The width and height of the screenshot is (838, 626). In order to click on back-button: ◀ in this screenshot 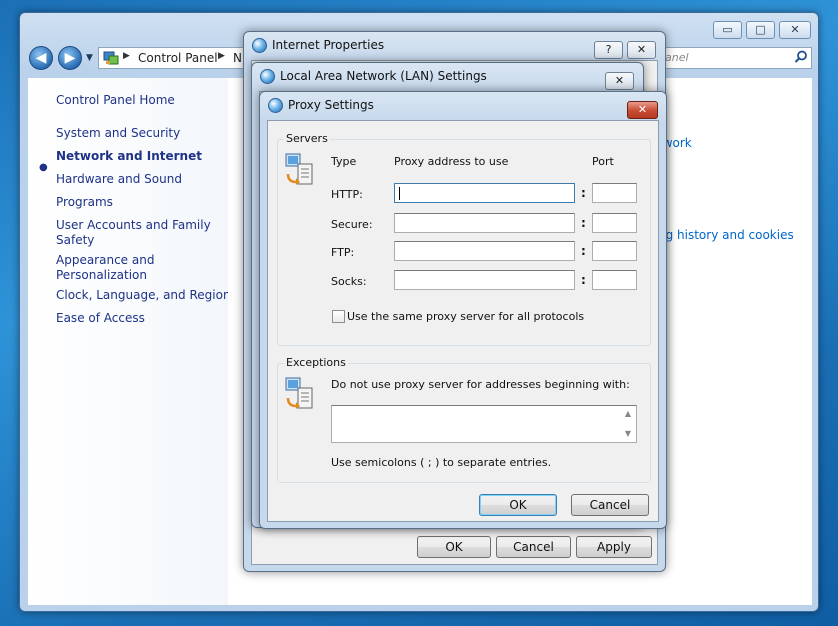, I will do `click(41, 58)`.